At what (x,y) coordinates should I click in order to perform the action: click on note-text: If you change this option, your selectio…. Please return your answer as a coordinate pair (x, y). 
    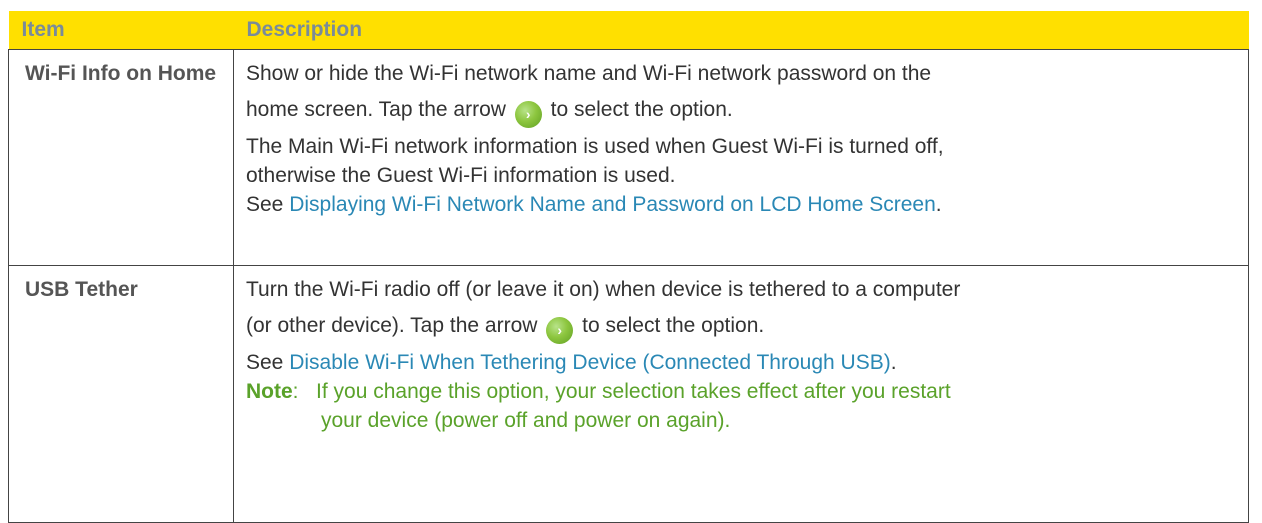
    Looking at the image, I should click on (633, 391).